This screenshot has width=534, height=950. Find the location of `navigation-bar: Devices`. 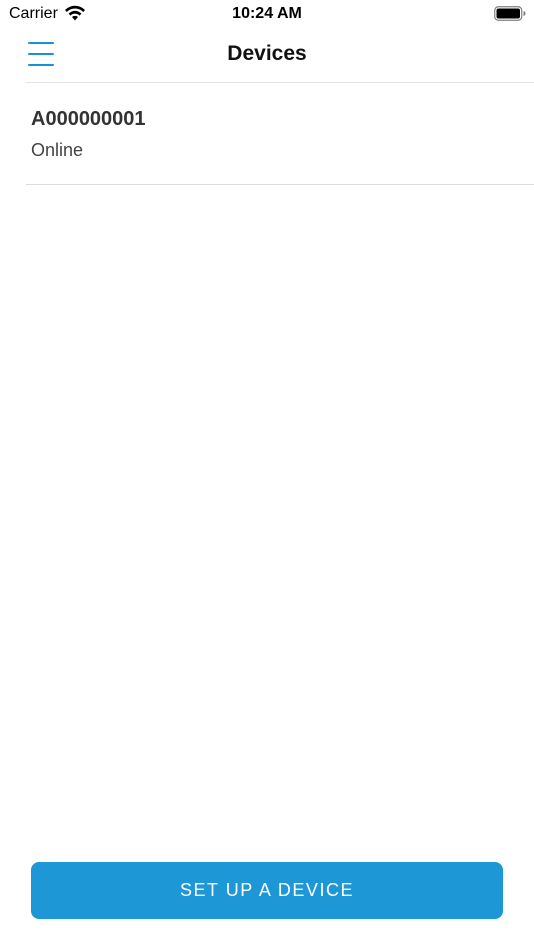

navigation-bar: Devices is located at coordinates (267, 55).